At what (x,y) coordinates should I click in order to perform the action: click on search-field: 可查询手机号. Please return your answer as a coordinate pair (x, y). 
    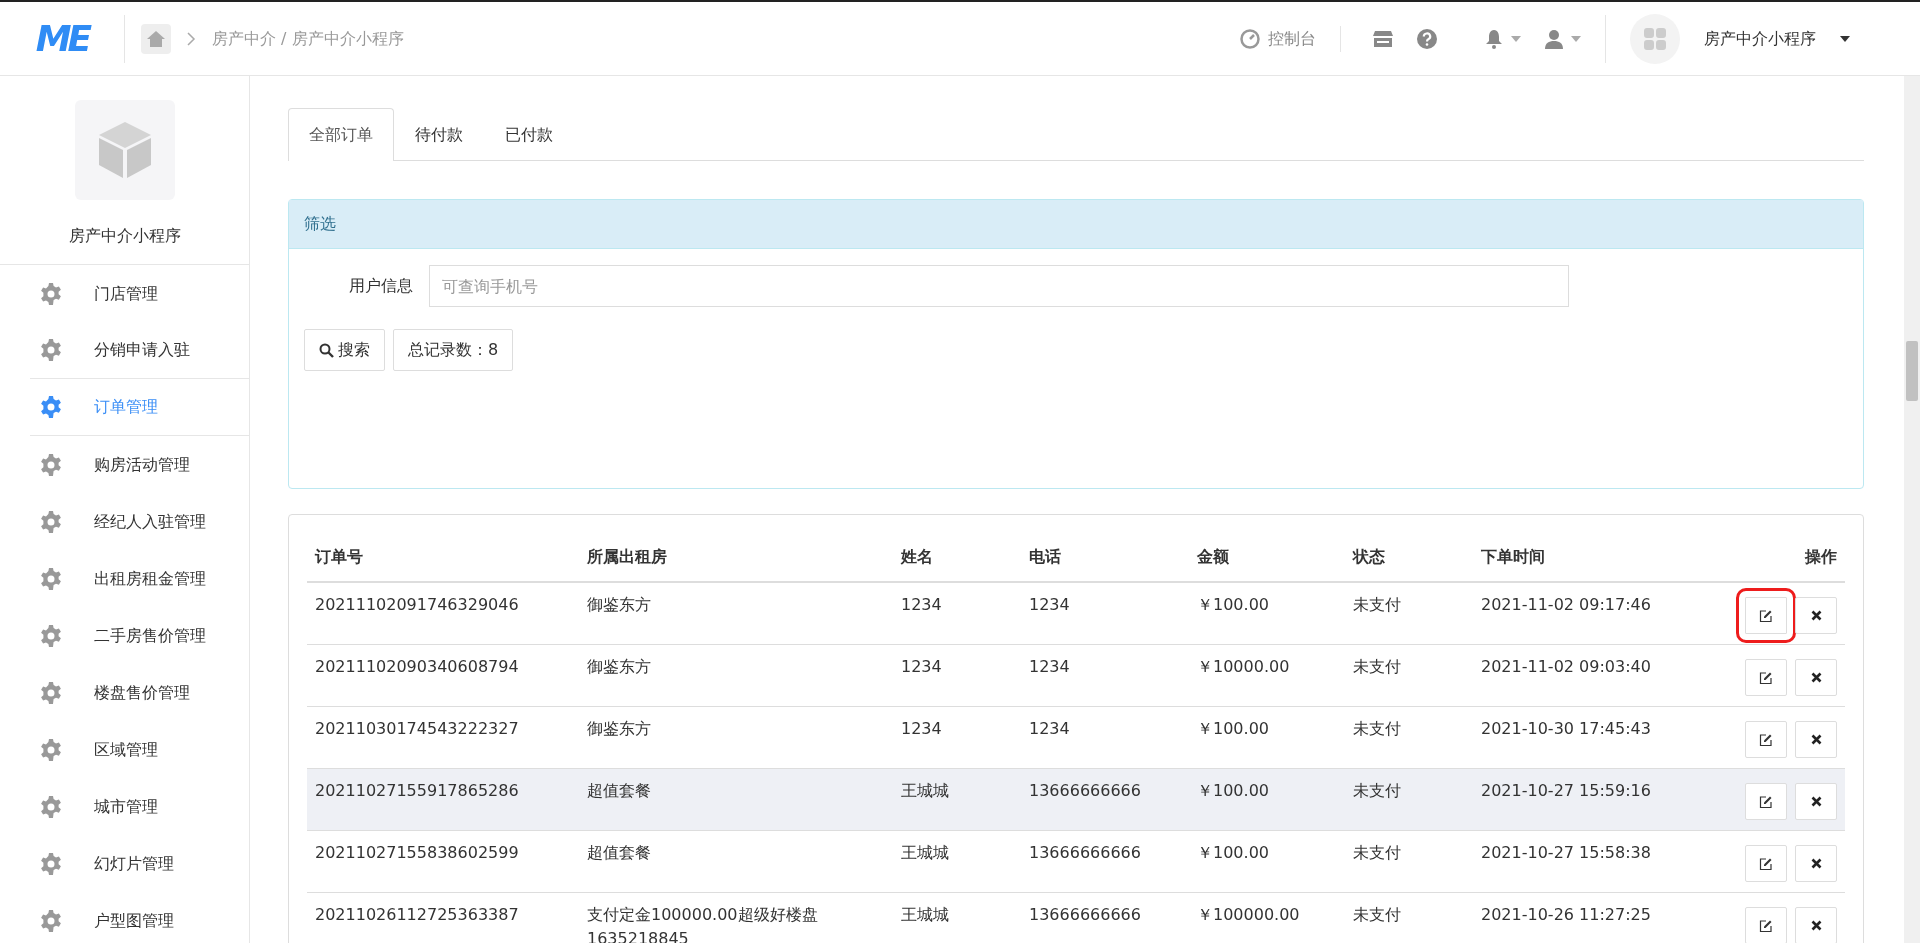
    Looking at the image, I should click on (999, 286).